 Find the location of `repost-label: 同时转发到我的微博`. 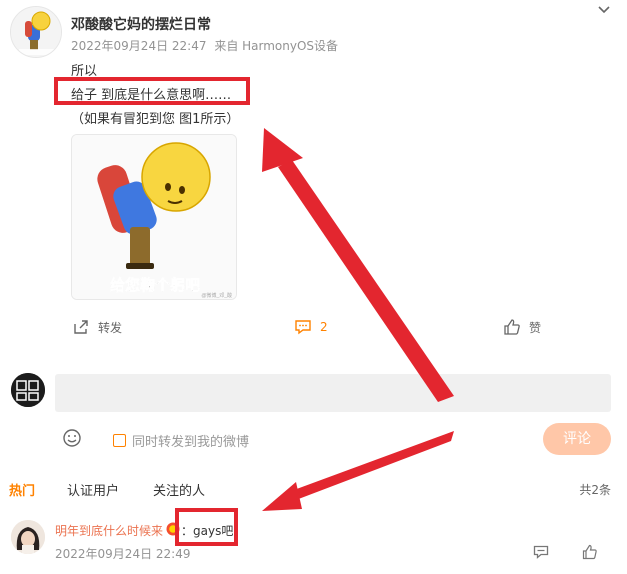

repost-label: 同时转发到我的微博 is located at coordinates (191, 442).